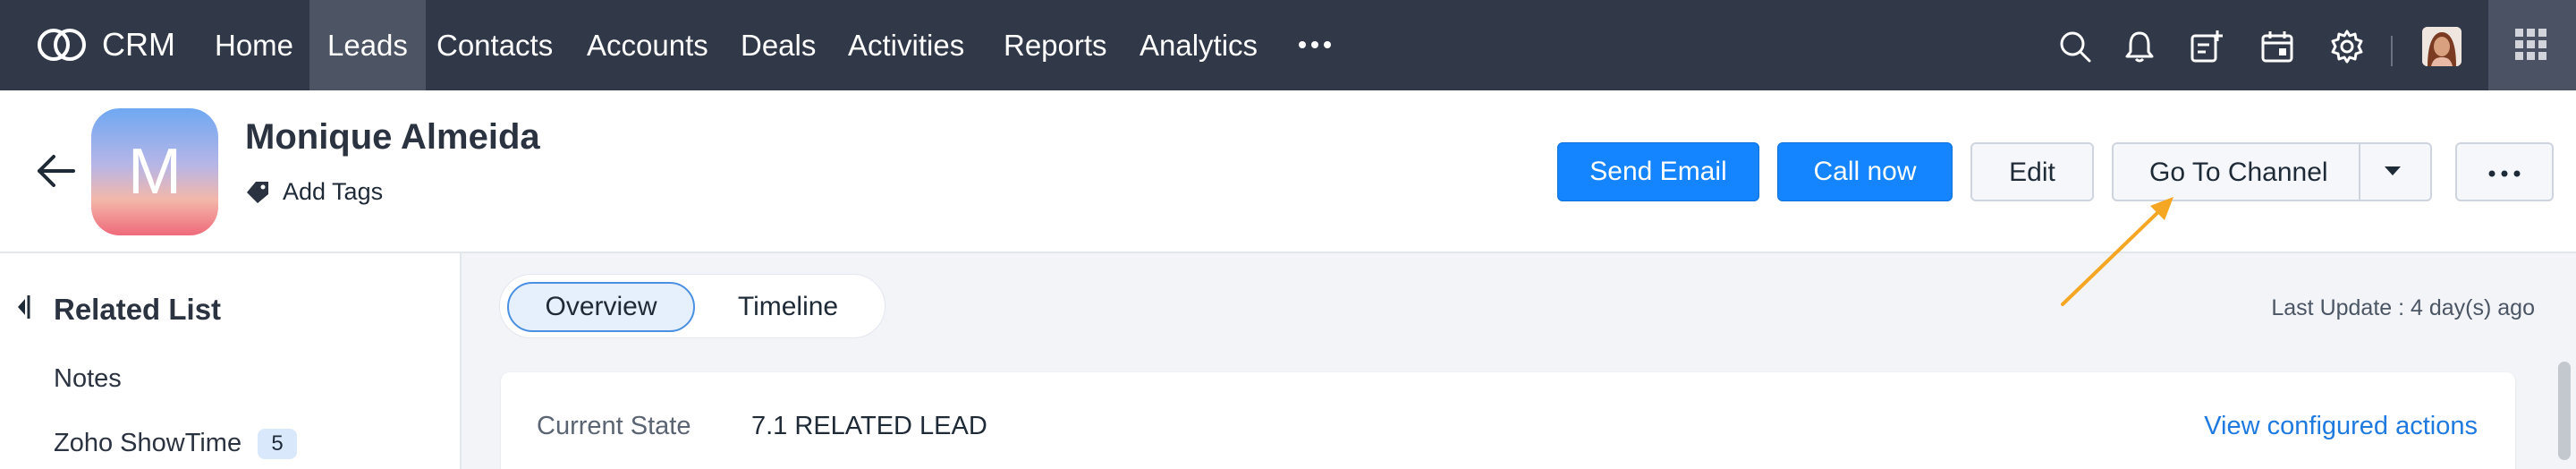 The image size is (2576, 469). I want to click on user-avatar, so click(2442, 46).